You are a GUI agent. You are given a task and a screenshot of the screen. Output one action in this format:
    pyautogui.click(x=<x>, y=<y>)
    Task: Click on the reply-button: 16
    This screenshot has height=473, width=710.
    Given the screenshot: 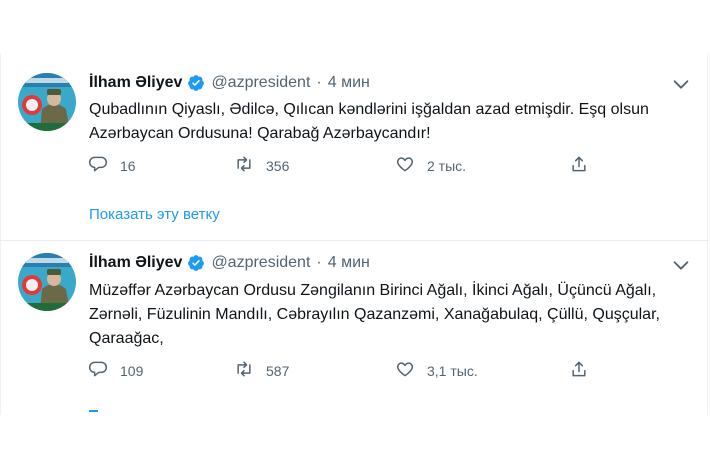 What is the action you would take?
    pyautogui.click(x=112, y=165)
    